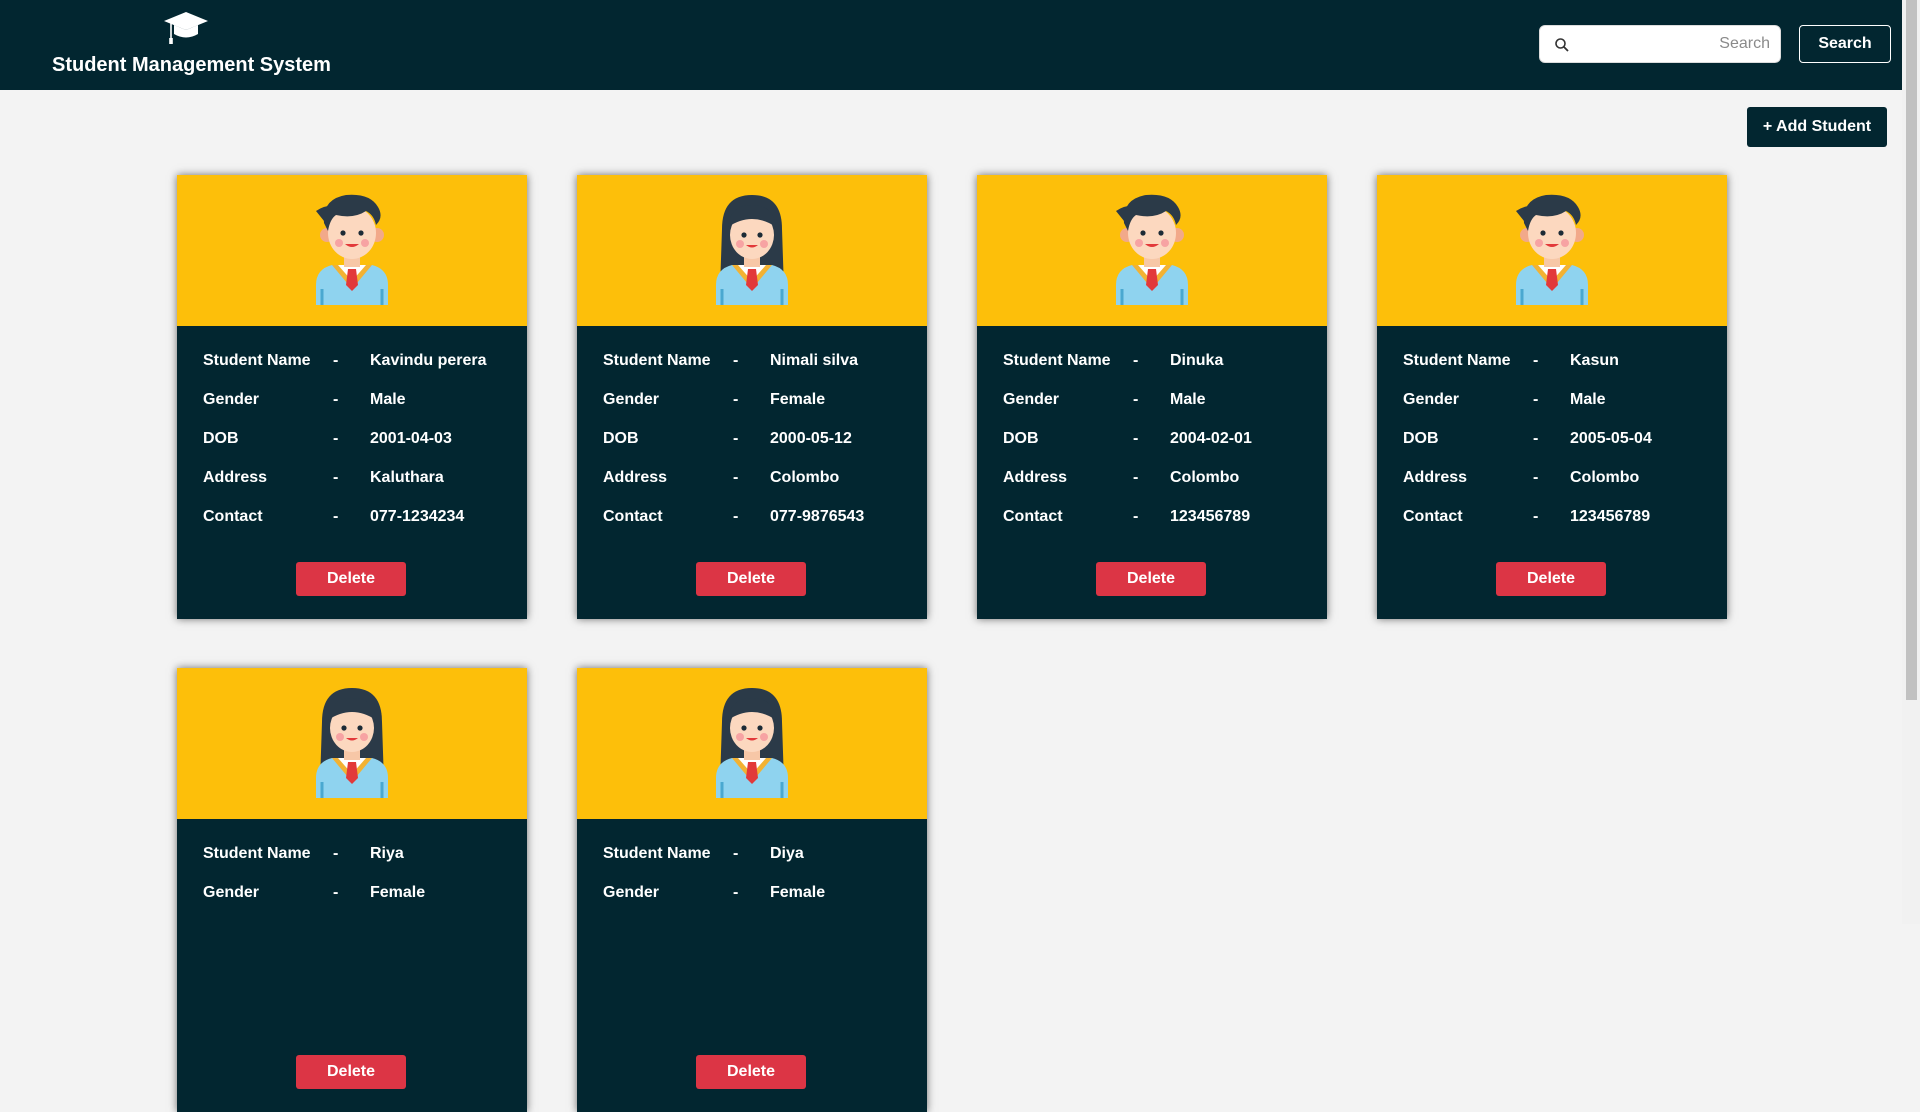 Image resolution: width=1920 pixels, height=1112 pixels. What do you see at coordinates (417, 516) in the screenshot?
I see `field-value-contact: 077-1234234` at bounding box center [417, 516].